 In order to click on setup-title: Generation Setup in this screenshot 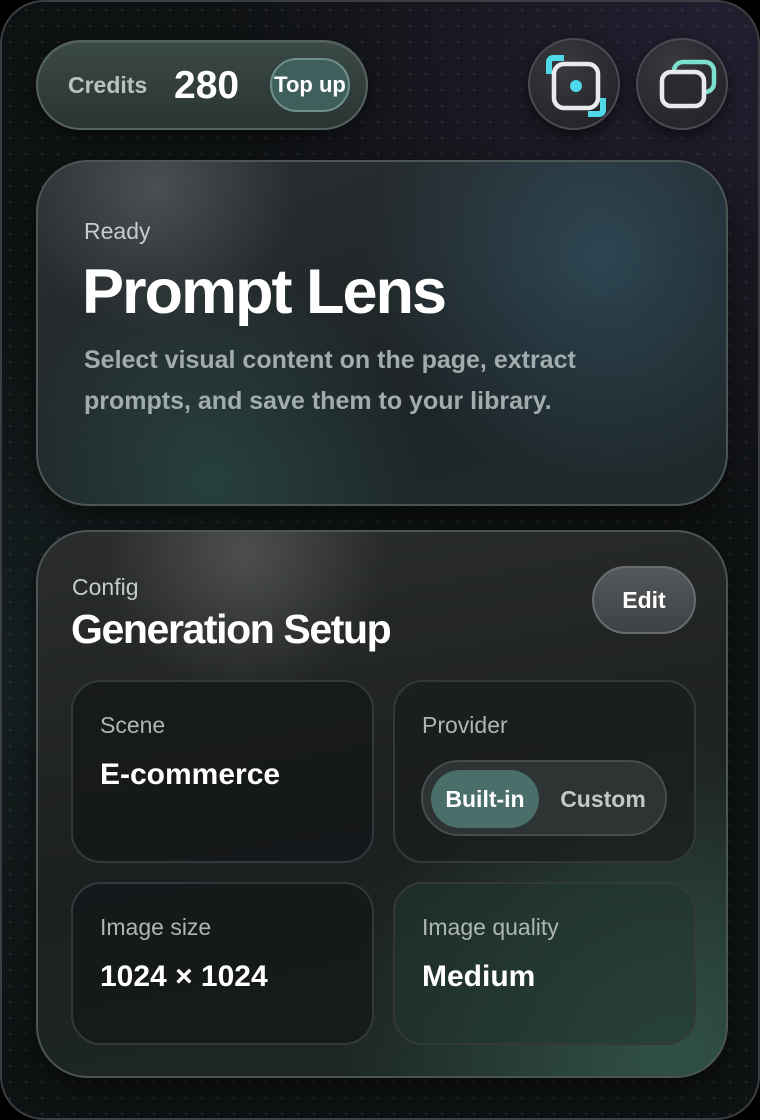, I will do `click(231, 629)`.